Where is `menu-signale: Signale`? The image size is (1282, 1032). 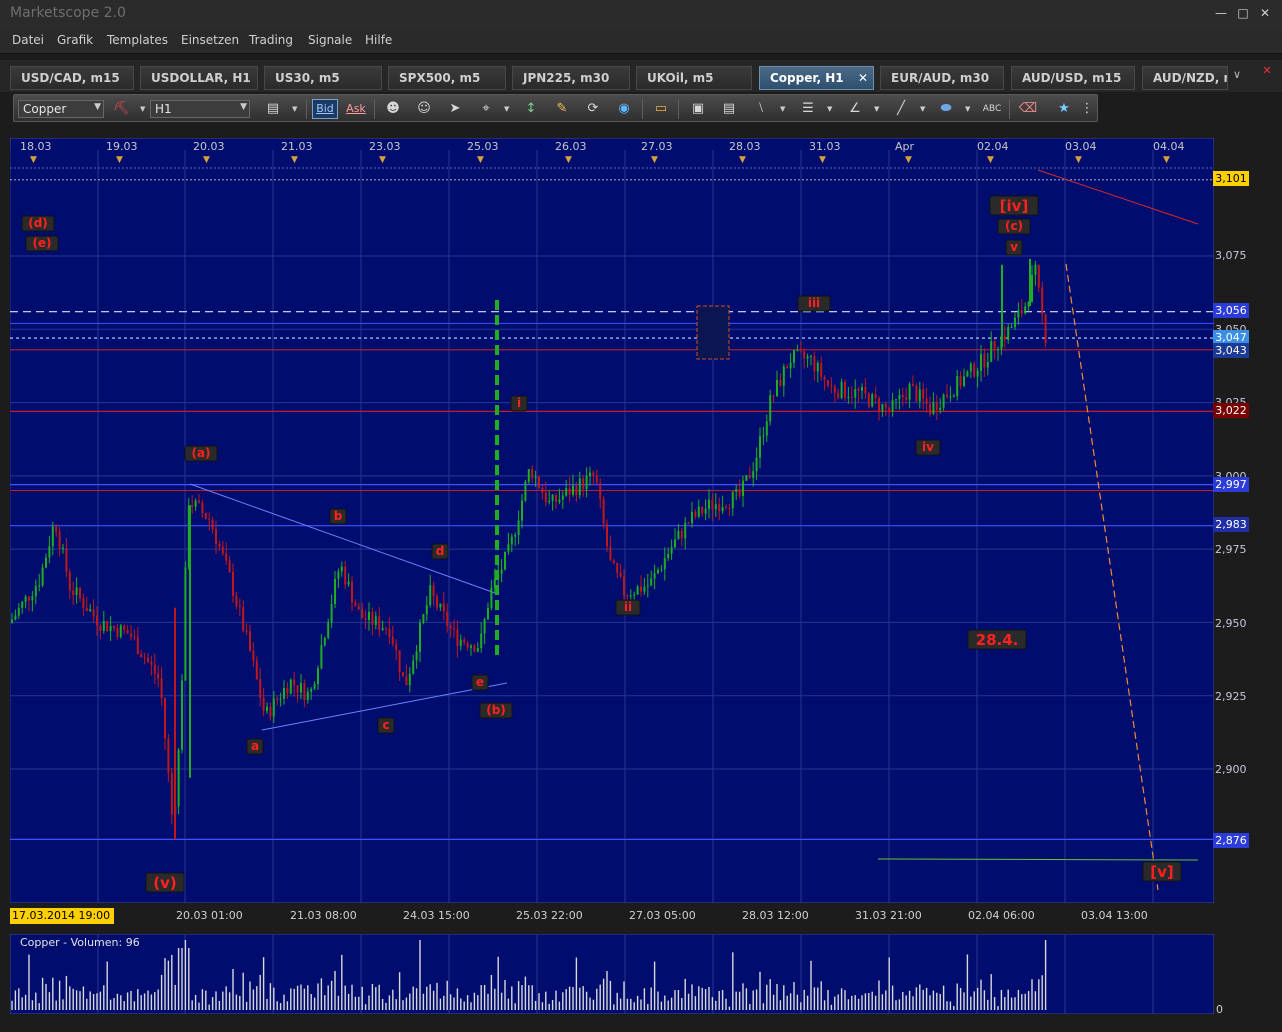
menu-signale: Signale is located at coordinates (330, 40).